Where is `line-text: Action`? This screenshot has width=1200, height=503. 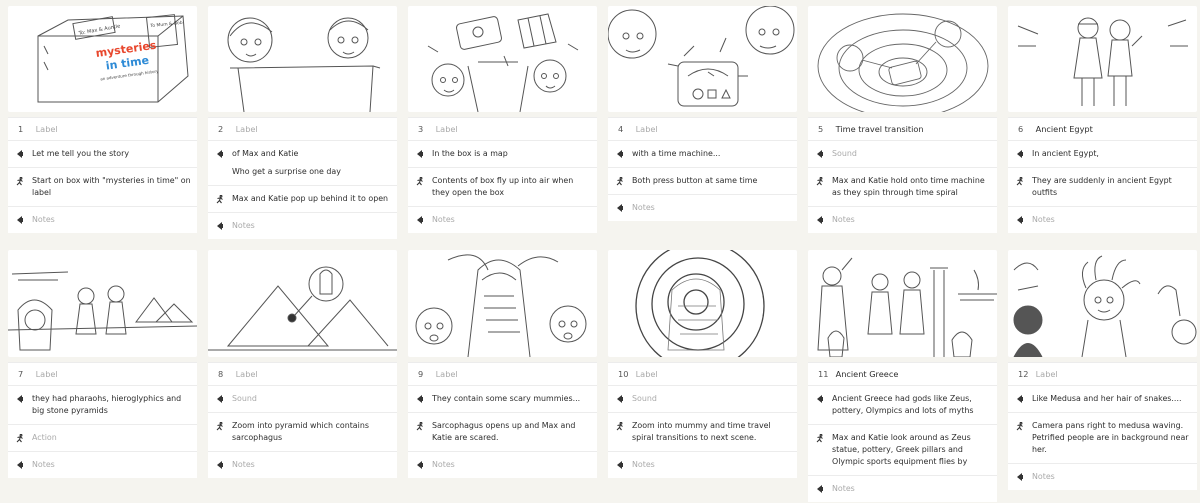
line-text: Action is located at coordinates (111, 438).